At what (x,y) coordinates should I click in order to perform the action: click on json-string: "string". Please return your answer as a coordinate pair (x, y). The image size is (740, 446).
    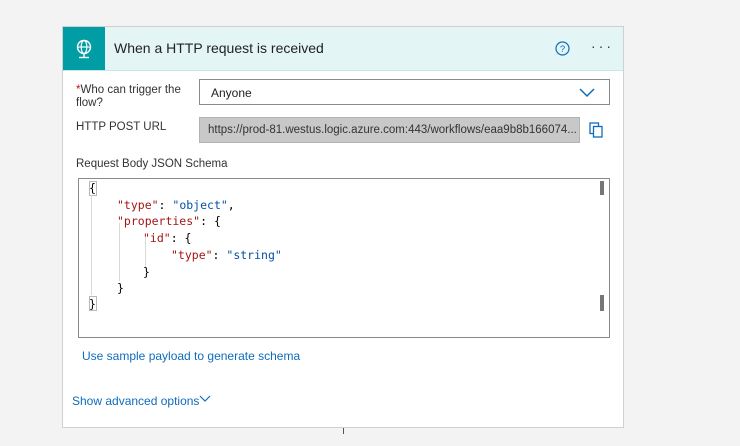
    Looking at the image, I should click on (254, 255).